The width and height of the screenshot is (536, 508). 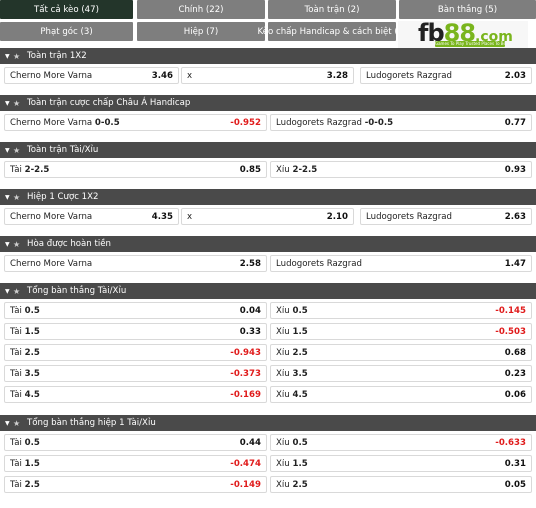 I want to click on odds-cell: Ludogorets Razgrad -0-0.5 0.77, so click(x=401, y=122).